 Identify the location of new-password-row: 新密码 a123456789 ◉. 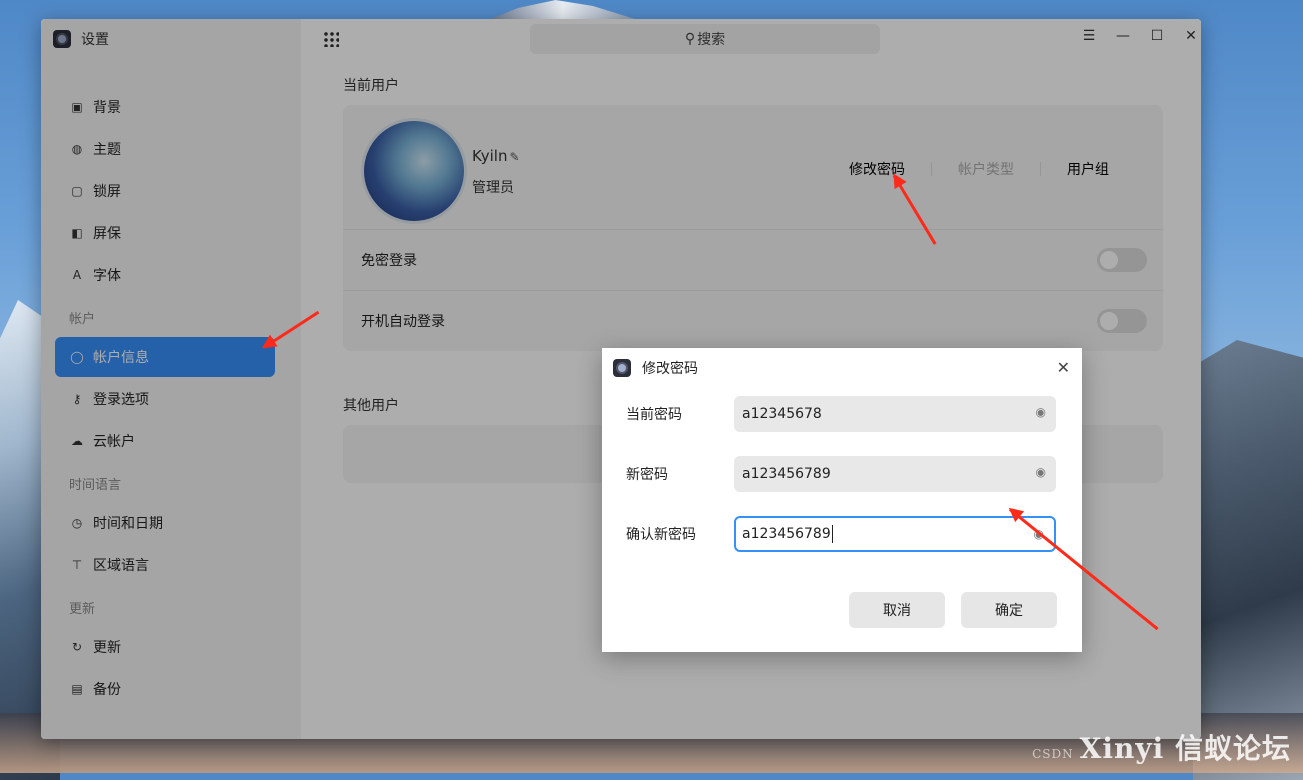
(841, 474).